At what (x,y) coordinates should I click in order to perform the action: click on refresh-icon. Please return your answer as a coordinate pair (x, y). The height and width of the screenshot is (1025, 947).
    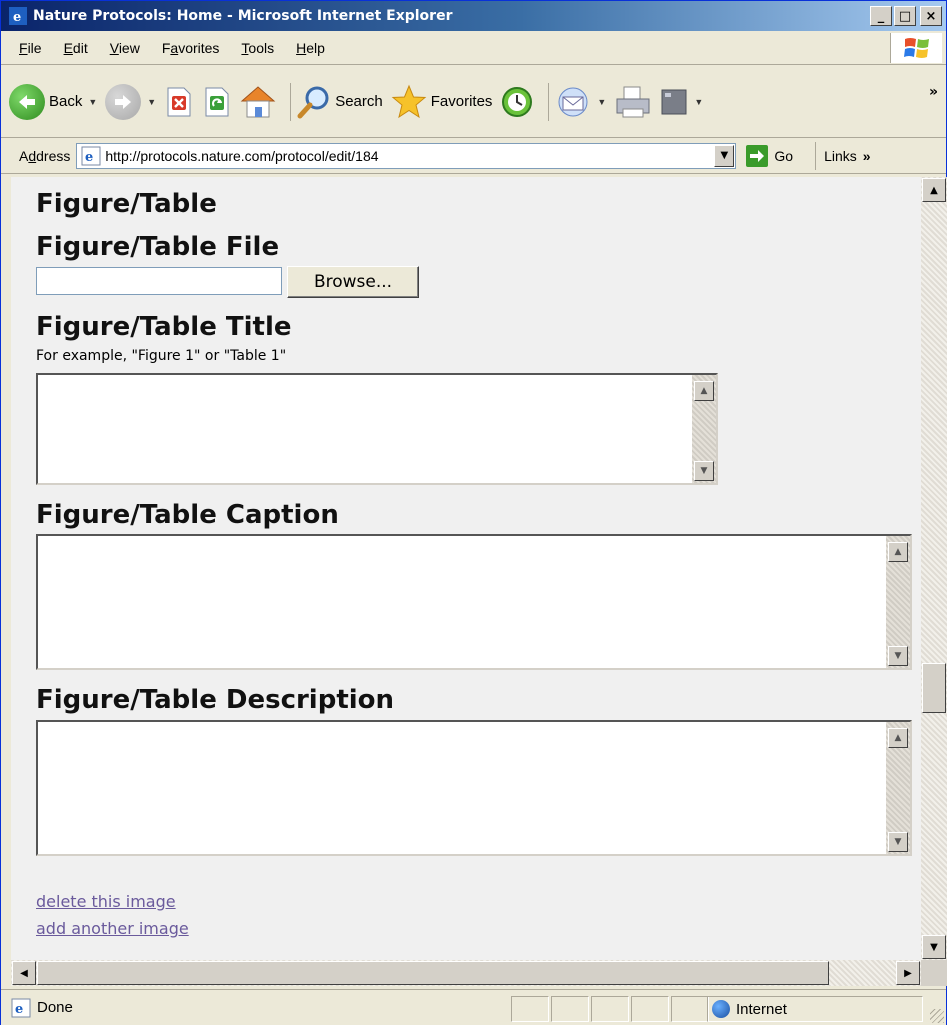
    Looking at the image, I should click on (217, 101).